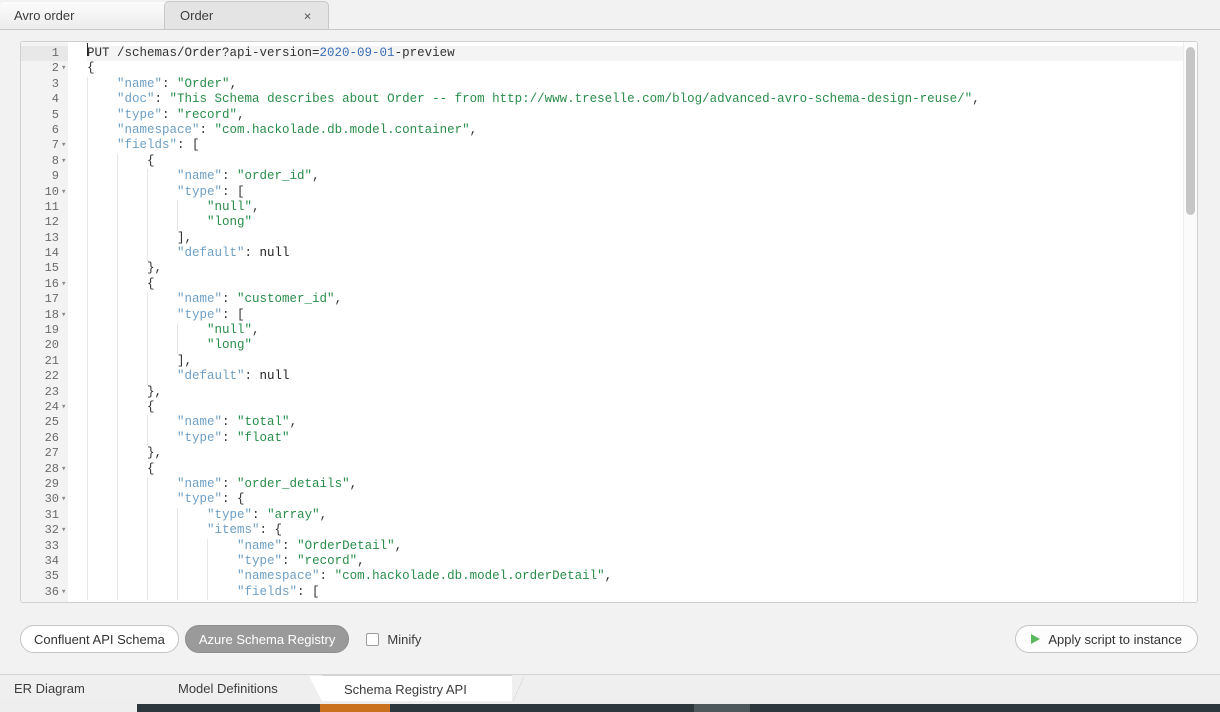  I want to click on top-tab-bar: Avro order Order ×, so click(610, 15).